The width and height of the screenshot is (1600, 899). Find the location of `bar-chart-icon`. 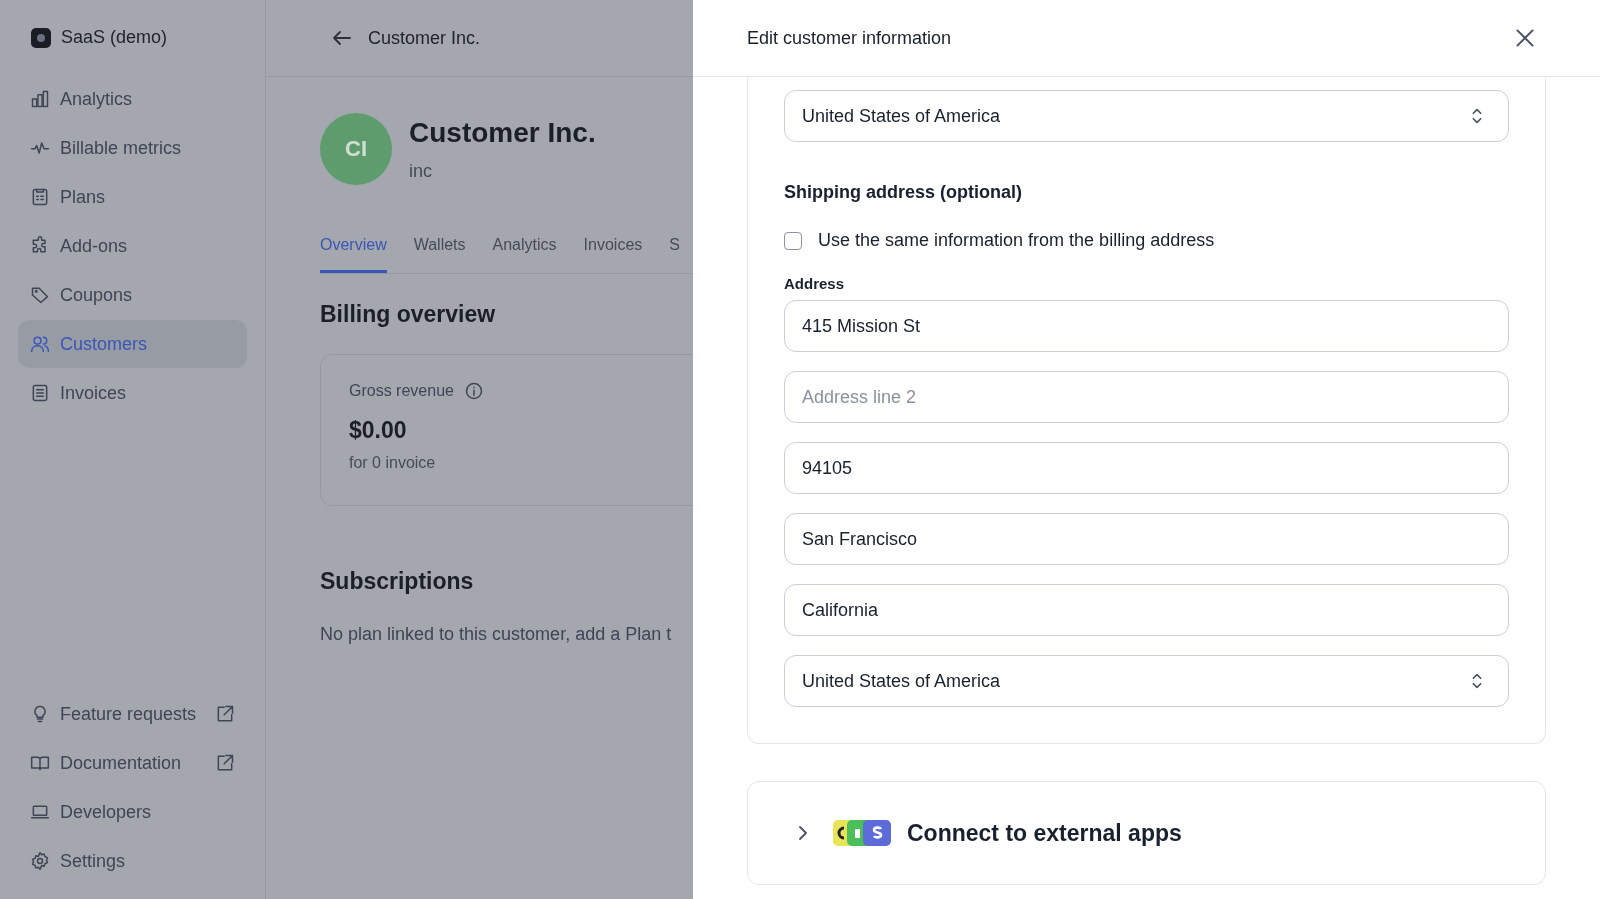

bar-chart-icon is located at coordinates (40, 99).